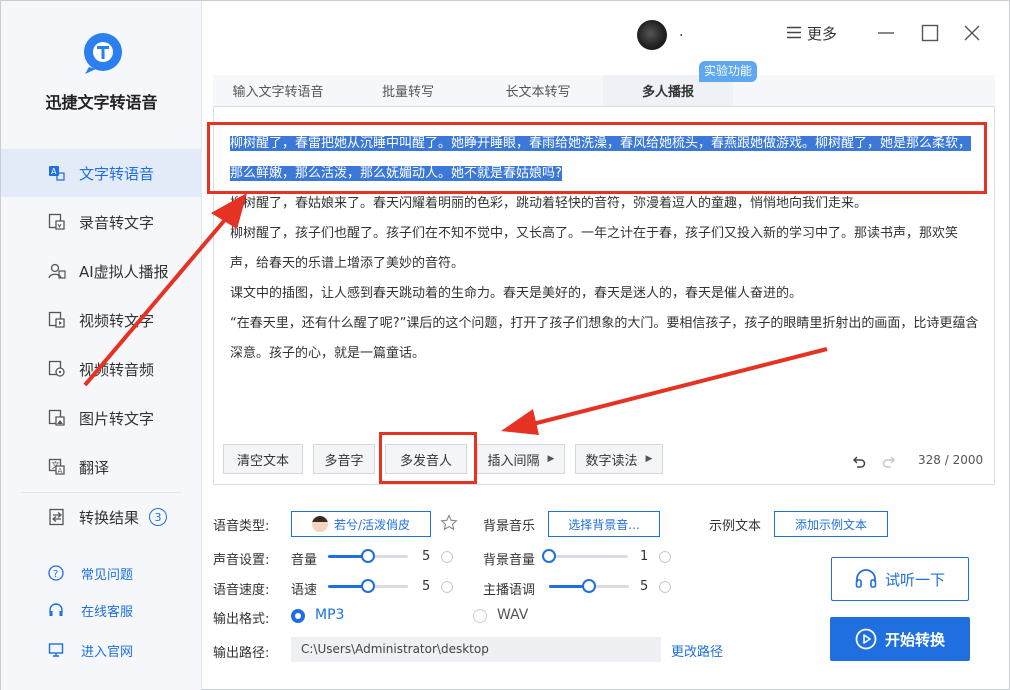 This screenshot has width=1010, height=690. What do you see at coordinates (476, 649) in the screenshot?
I see `output-path-field: C:\Users\Administrator\desktop` at bounding box center [476, 649].